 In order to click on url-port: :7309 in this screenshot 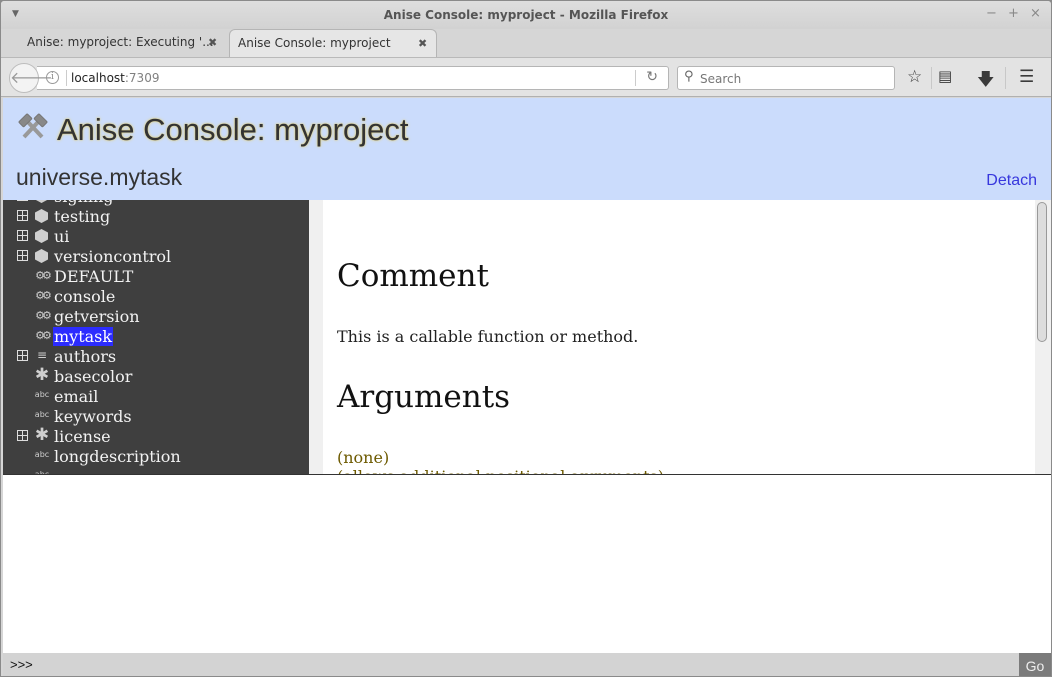, I will do `click(142, 78)`.